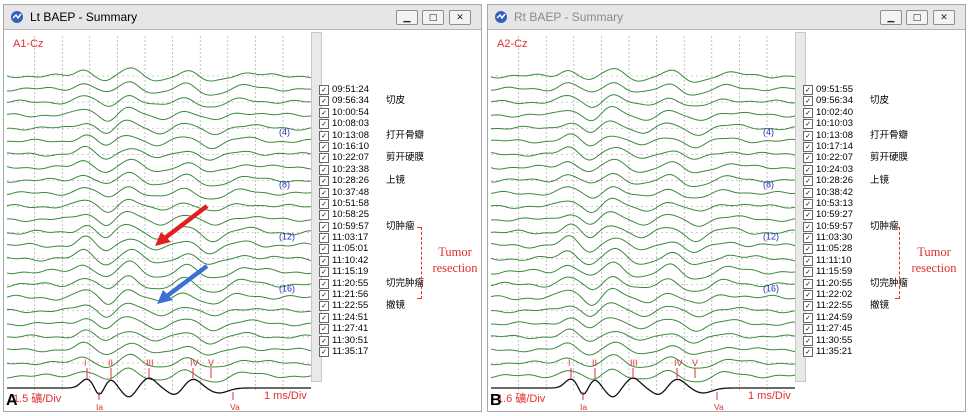 This screenshot has height=416, width=970. What do you see at coordinates (834, 101) in the screenshot?
I see `trial-timestamp: 09:56:34` at bounding box center [834, 101].